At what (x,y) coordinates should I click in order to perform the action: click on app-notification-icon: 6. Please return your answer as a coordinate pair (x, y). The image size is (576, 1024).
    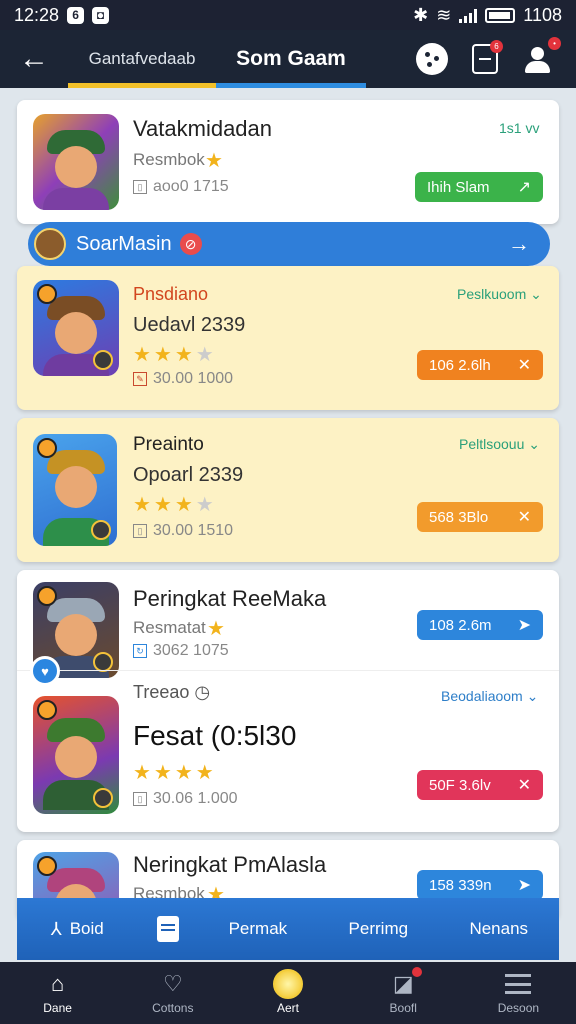
    Looking at the image, I should click on (76, 15).